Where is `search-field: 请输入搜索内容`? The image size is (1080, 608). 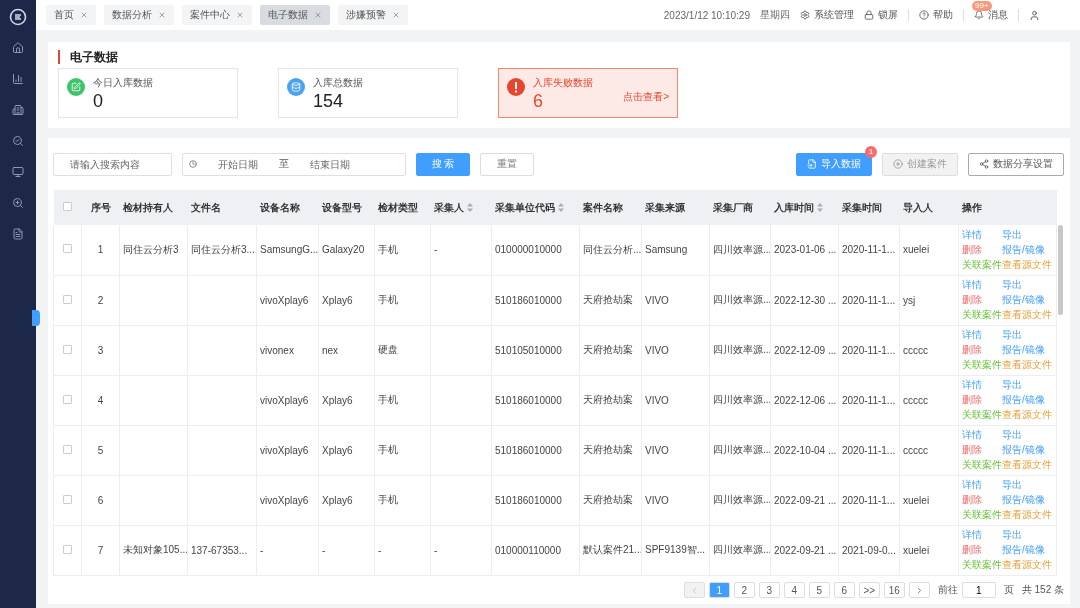
search-field: 请输入搜索内容 is located at coordinates (112, 164).